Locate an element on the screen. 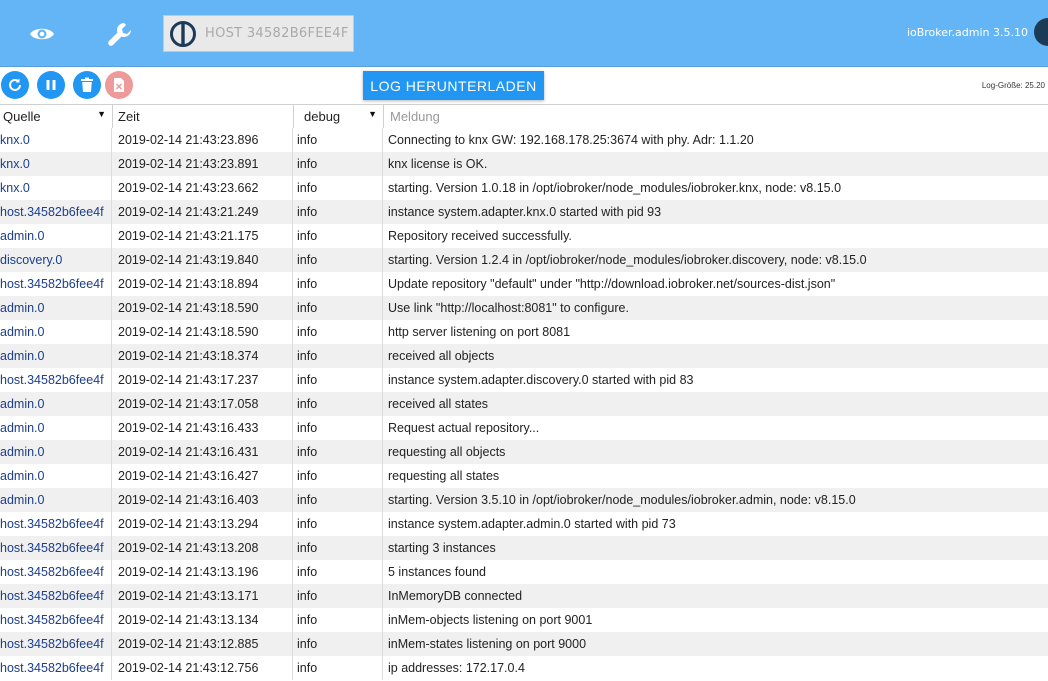 The width and height of the screenshot is (1048, 681). download-log-button: LOG HERUNTERLADEN is located at coordinates (453, 85).